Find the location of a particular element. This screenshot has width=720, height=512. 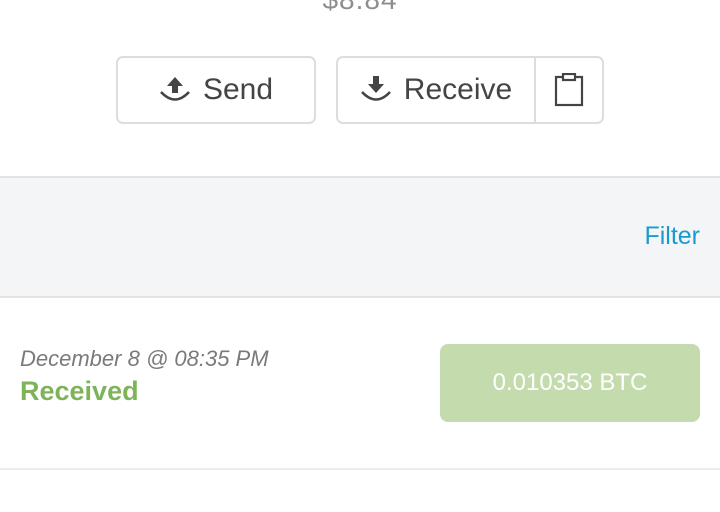

receive-label: Receive is located at coordinates (458, 89).